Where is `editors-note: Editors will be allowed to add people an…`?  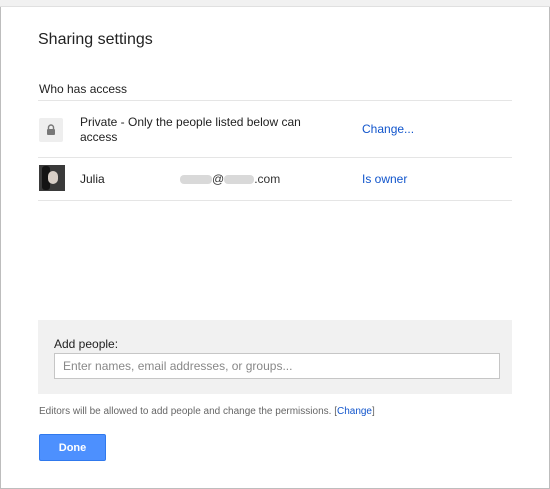 editors-note: Editors will be allowed to add people an… is located at coordinates (207, 411).